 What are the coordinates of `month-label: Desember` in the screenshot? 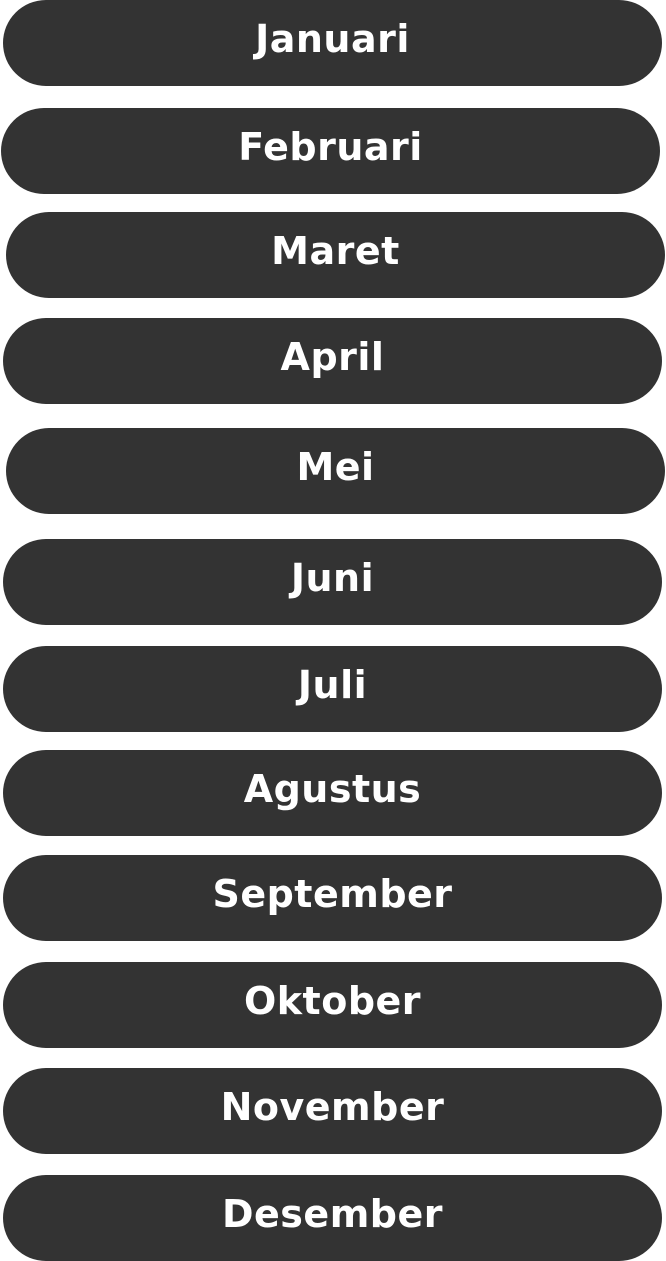 It's located at (332, 1214).